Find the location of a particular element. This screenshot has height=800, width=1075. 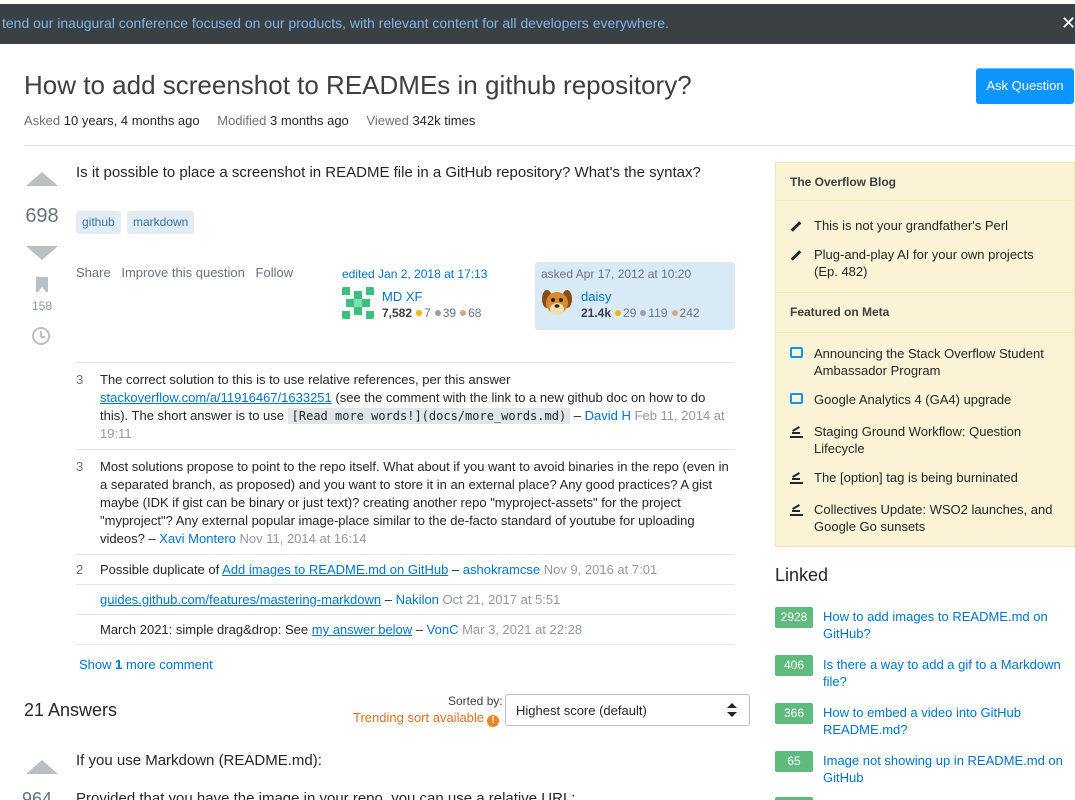

comment-user: Nakilon is located at coordinates (417, 599).